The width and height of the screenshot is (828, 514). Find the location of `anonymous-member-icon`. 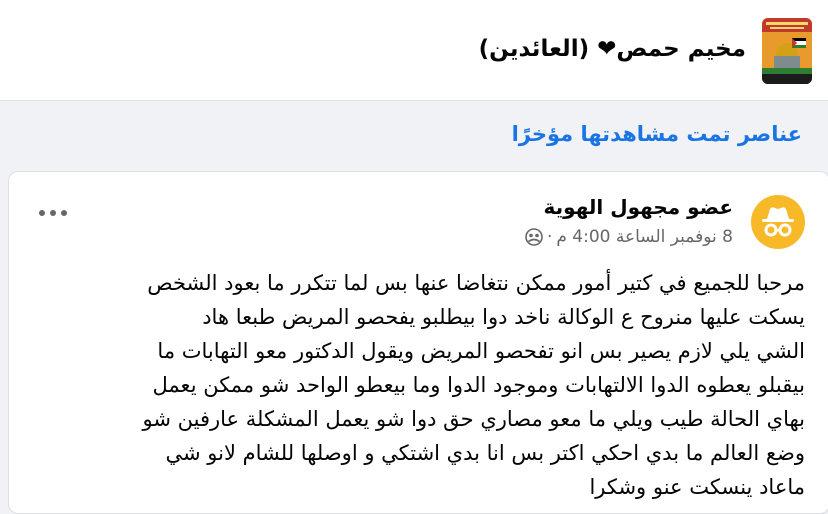

anonymous-member-icon is located at coordinates (778, 222).